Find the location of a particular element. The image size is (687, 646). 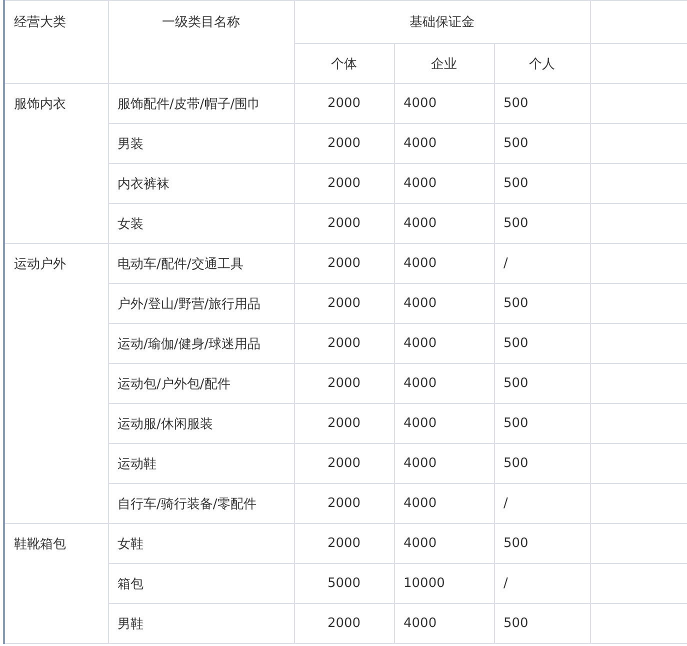

table-cell: 运动鞋 is located at coordinates (201, 464).